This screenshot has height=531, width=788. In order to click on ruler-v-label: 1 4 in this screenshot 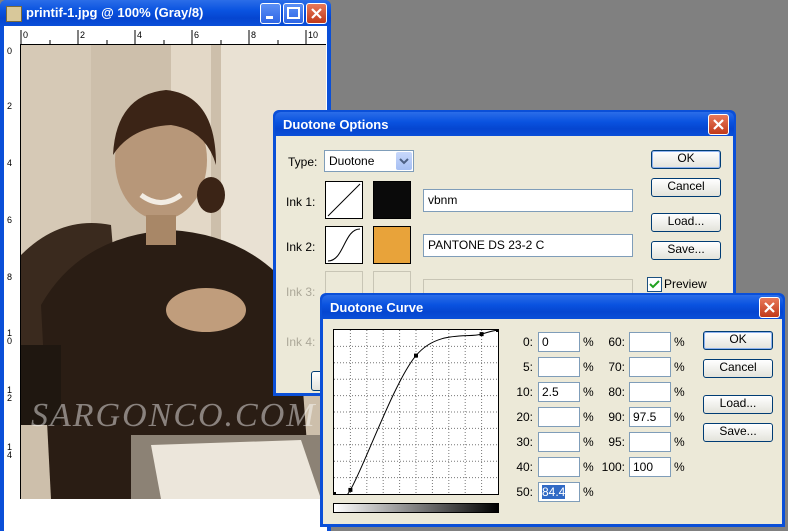, I will do `click(10, 451)`.